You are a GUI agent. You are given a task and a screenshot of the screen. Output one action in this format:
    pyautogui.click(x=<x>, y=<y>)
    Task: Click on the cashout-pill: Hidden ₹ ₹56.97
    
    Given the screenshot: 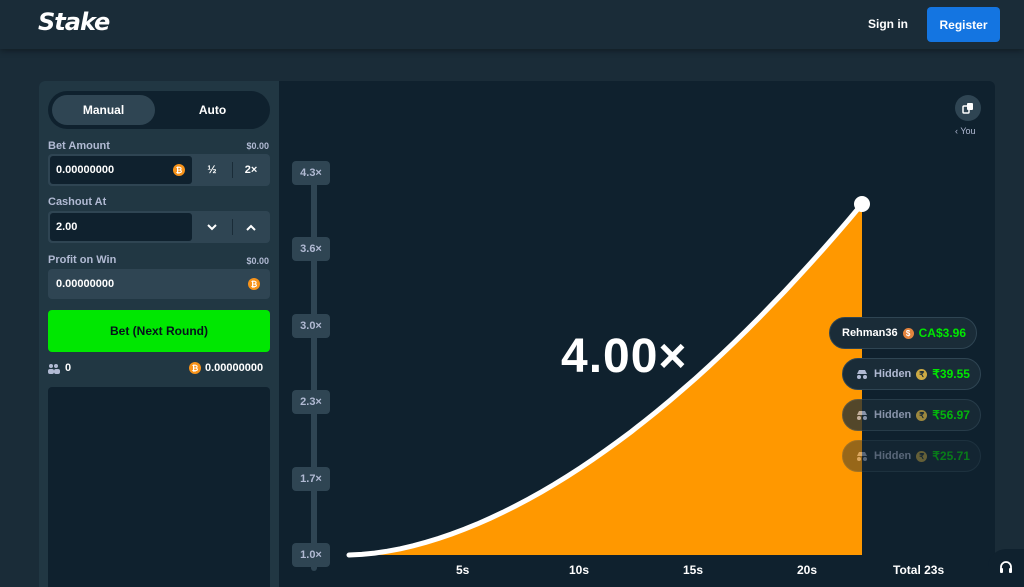 What is the action you would take?
    pyautogui.click(x=911, y=415)
    